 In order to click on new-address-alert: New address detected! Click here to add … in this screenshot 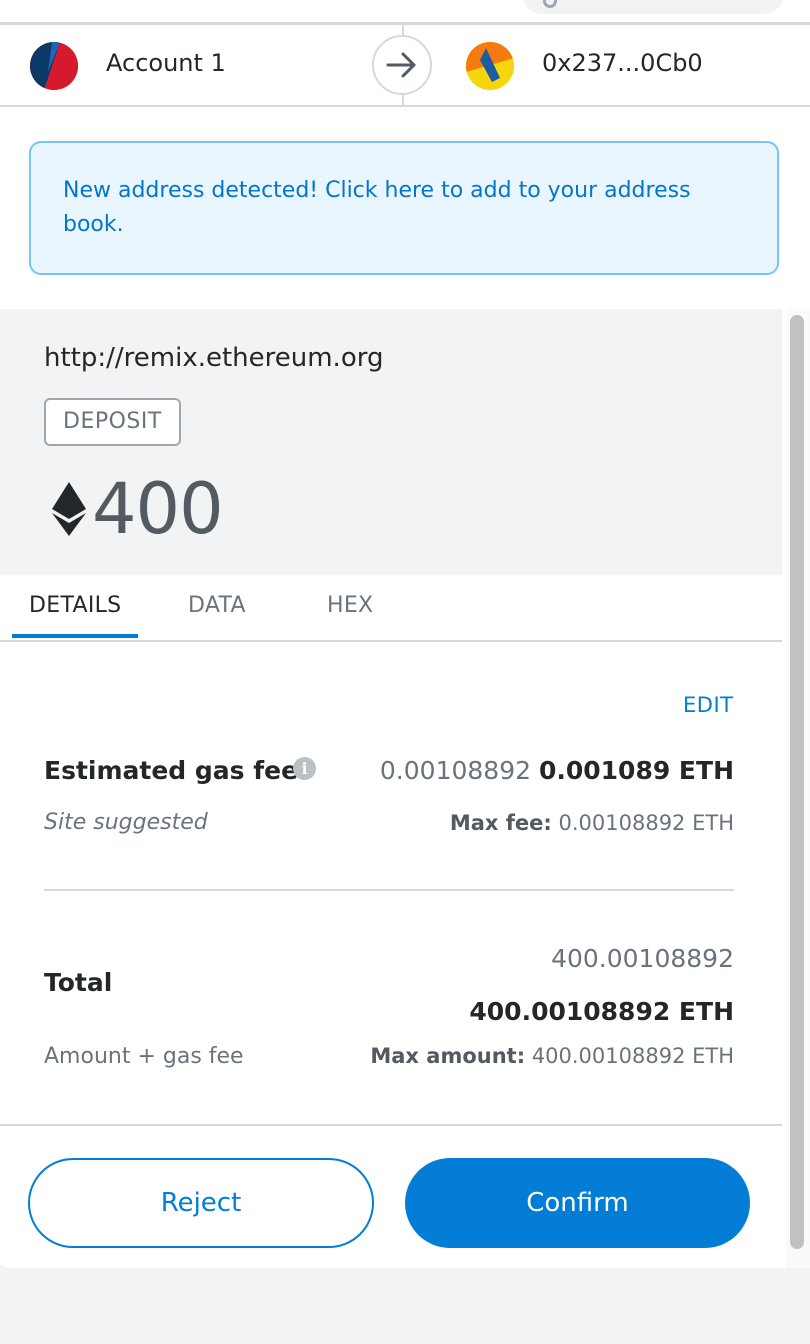, I will do `click(404, 208)`.